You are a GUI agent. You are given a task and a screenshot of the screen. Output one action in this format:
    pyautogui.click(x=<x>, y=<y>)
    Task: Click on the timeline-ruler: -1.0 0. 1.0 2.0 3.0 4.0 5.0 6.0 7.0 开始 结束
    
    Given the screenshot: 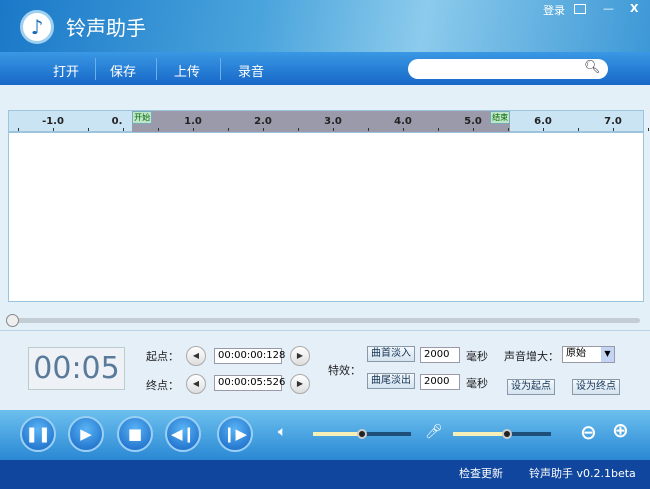 What is the action you would take?
    pyautogui.click(x=328, y=121)
    